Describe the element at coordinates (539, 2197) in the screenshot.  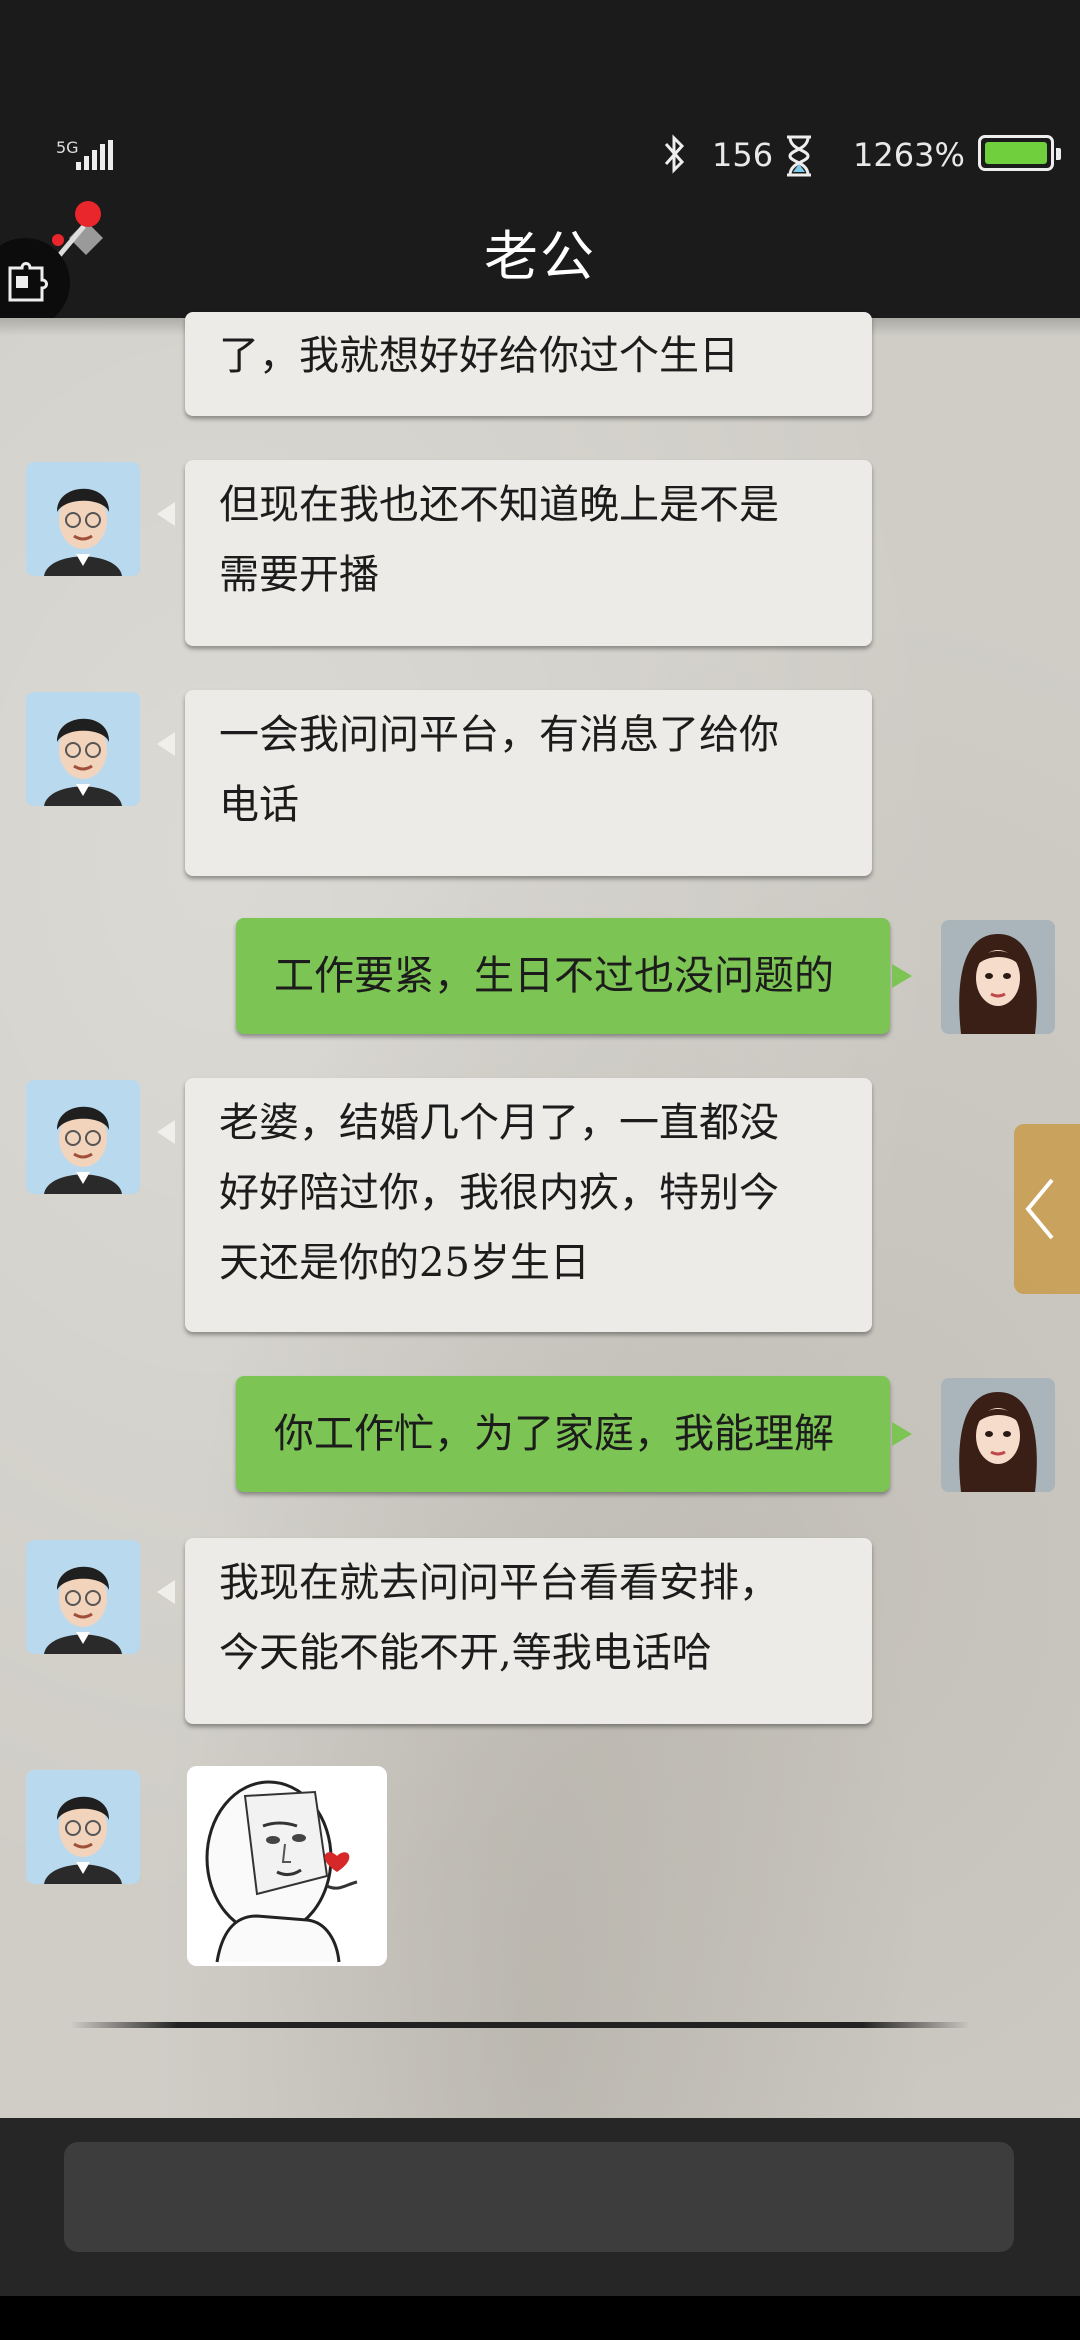
I see `message-input` at that location.